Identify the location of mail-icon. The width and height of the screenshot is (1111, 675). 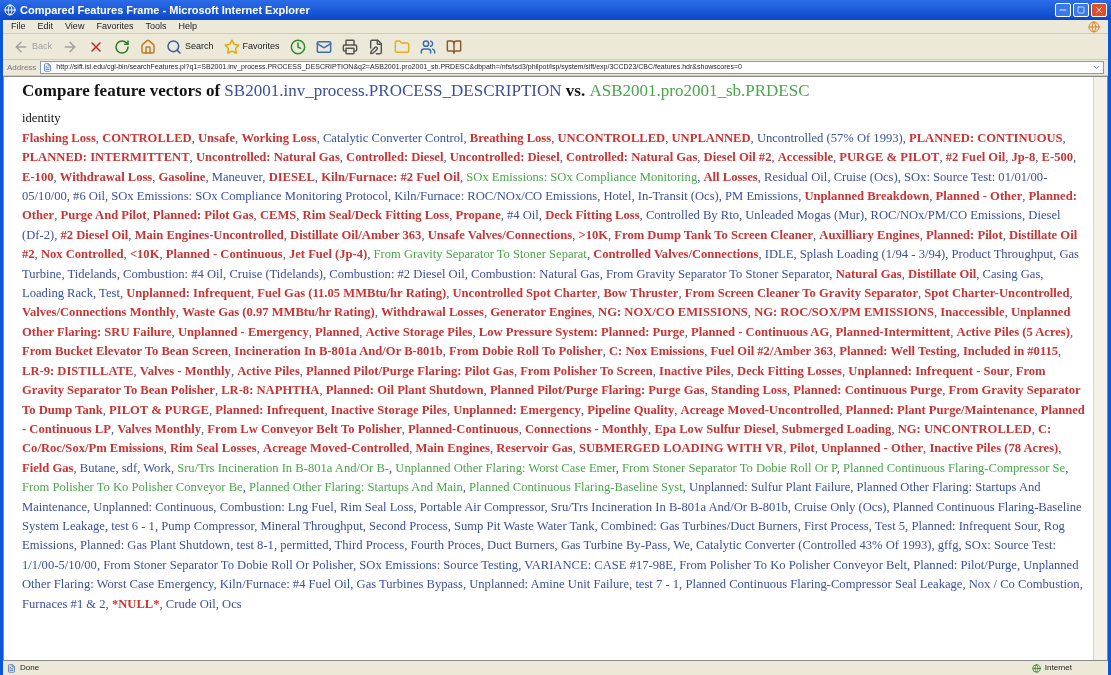
(323, 46).